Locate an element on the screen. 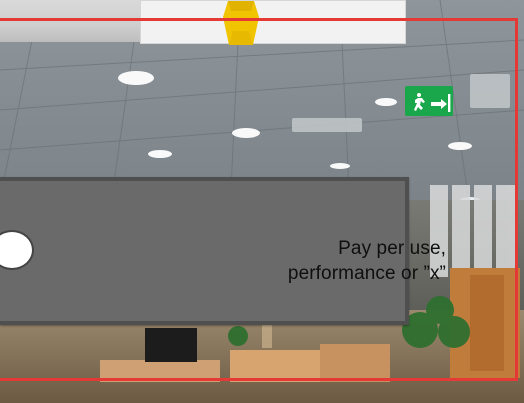 The image size is (524, 403). callout-line-2: performance or ”x” is located at coordinates (366, 273).